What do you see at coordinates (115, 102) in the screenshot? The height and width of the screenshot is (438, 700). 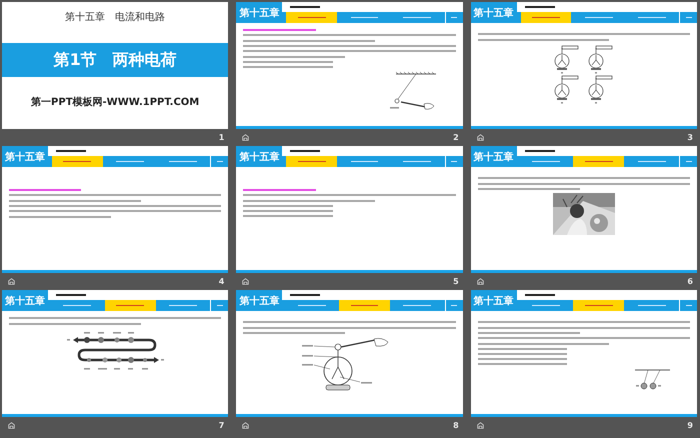 I see `footer-text: 第一PPT模板网-WWW.1PPT.COM` at bounding box center [115, 102].